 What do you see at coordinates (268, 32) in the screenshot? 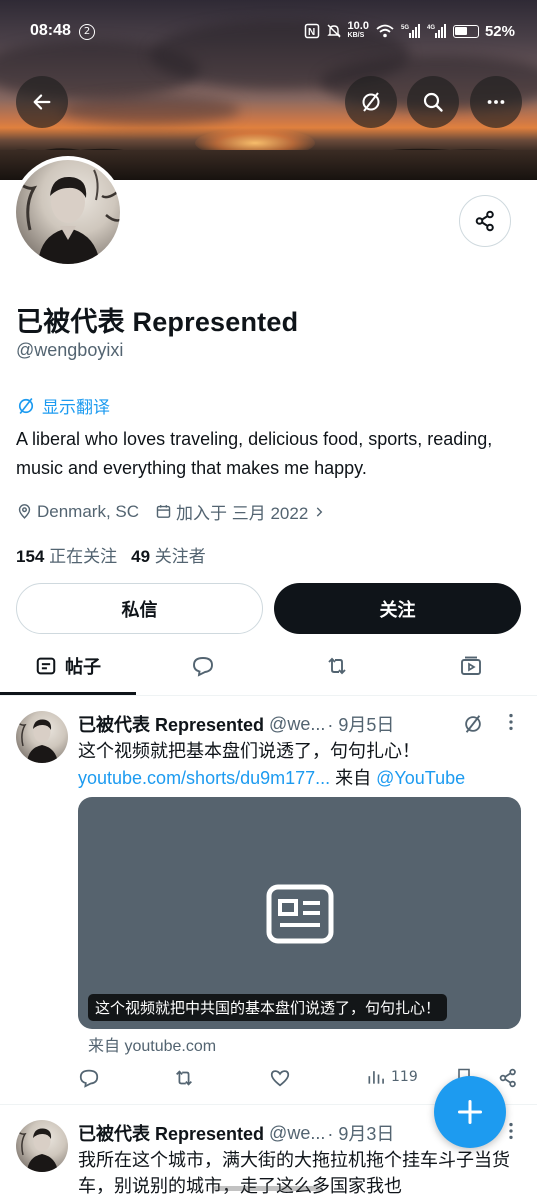
I see `status-bar: 08:48 2 N 10.0 KB/S 5G 4G 52%` at bounding box center [268, 32].